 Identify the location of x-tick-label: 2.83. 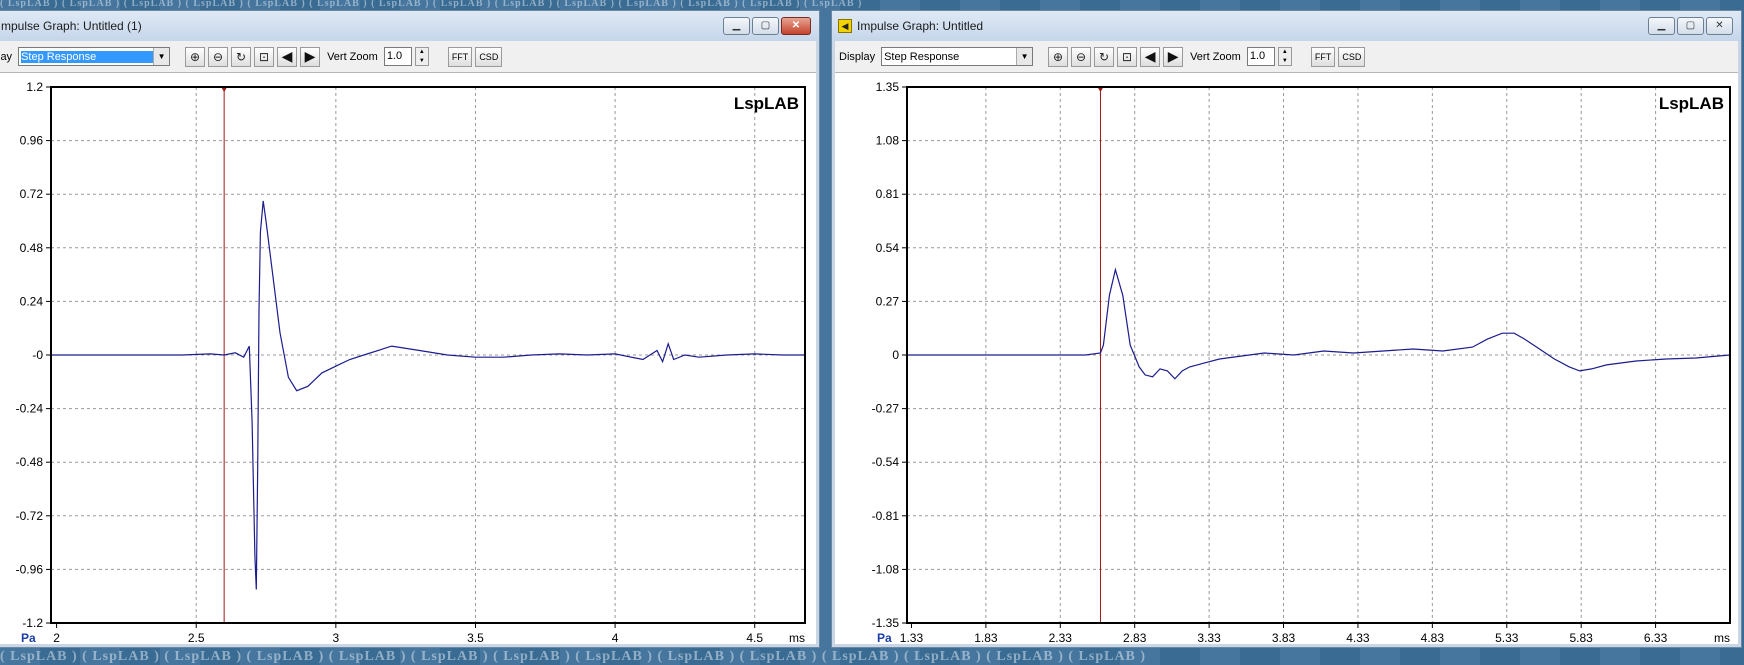
(1135, 638).